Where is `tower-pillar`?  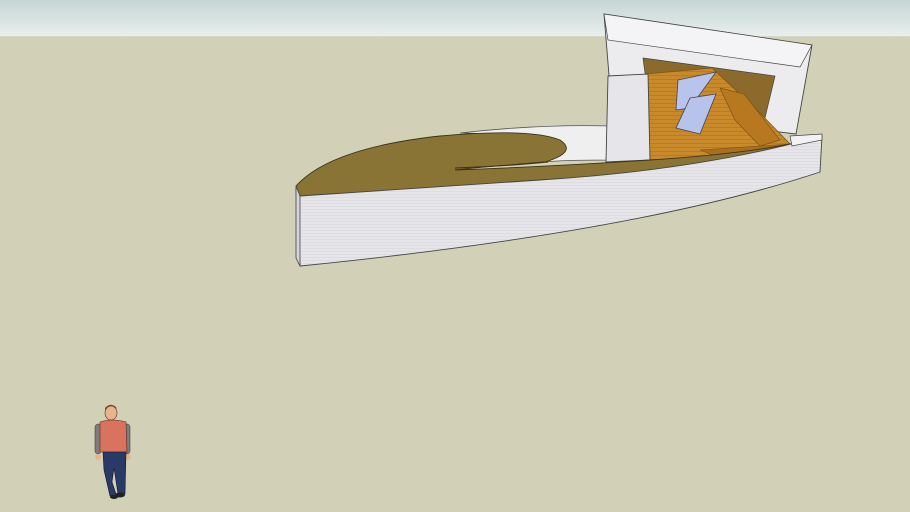
tower-pillar is located at coordinates (628, 118).